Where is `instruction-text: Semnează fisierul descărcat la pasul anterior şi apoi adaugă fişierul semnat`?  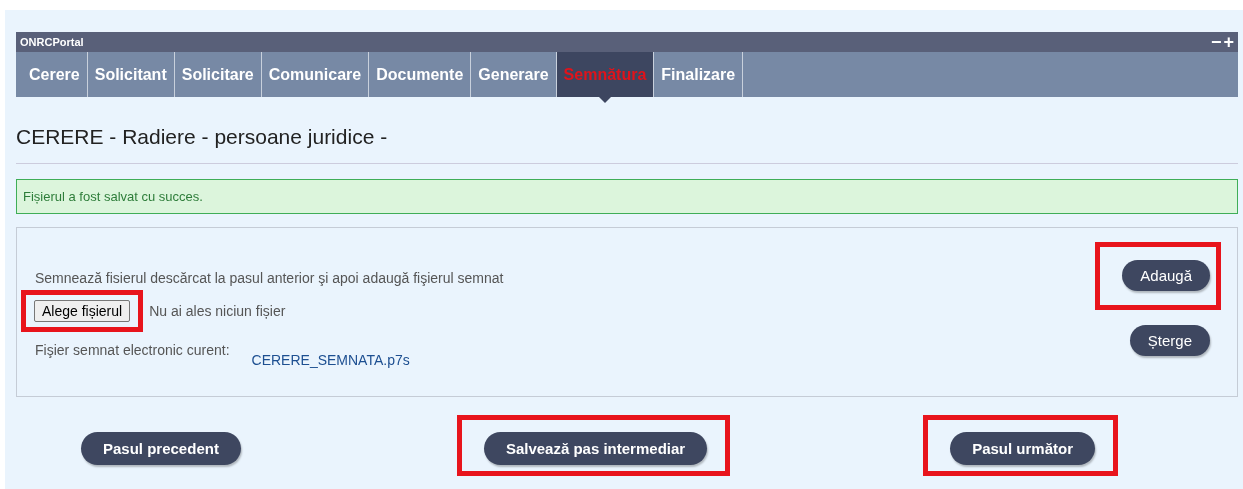 instruction-text: Semnează fisierul descărcat la pasul anterior şi apoi adaugă fişierul semnat is located at coordinates (270, 278).